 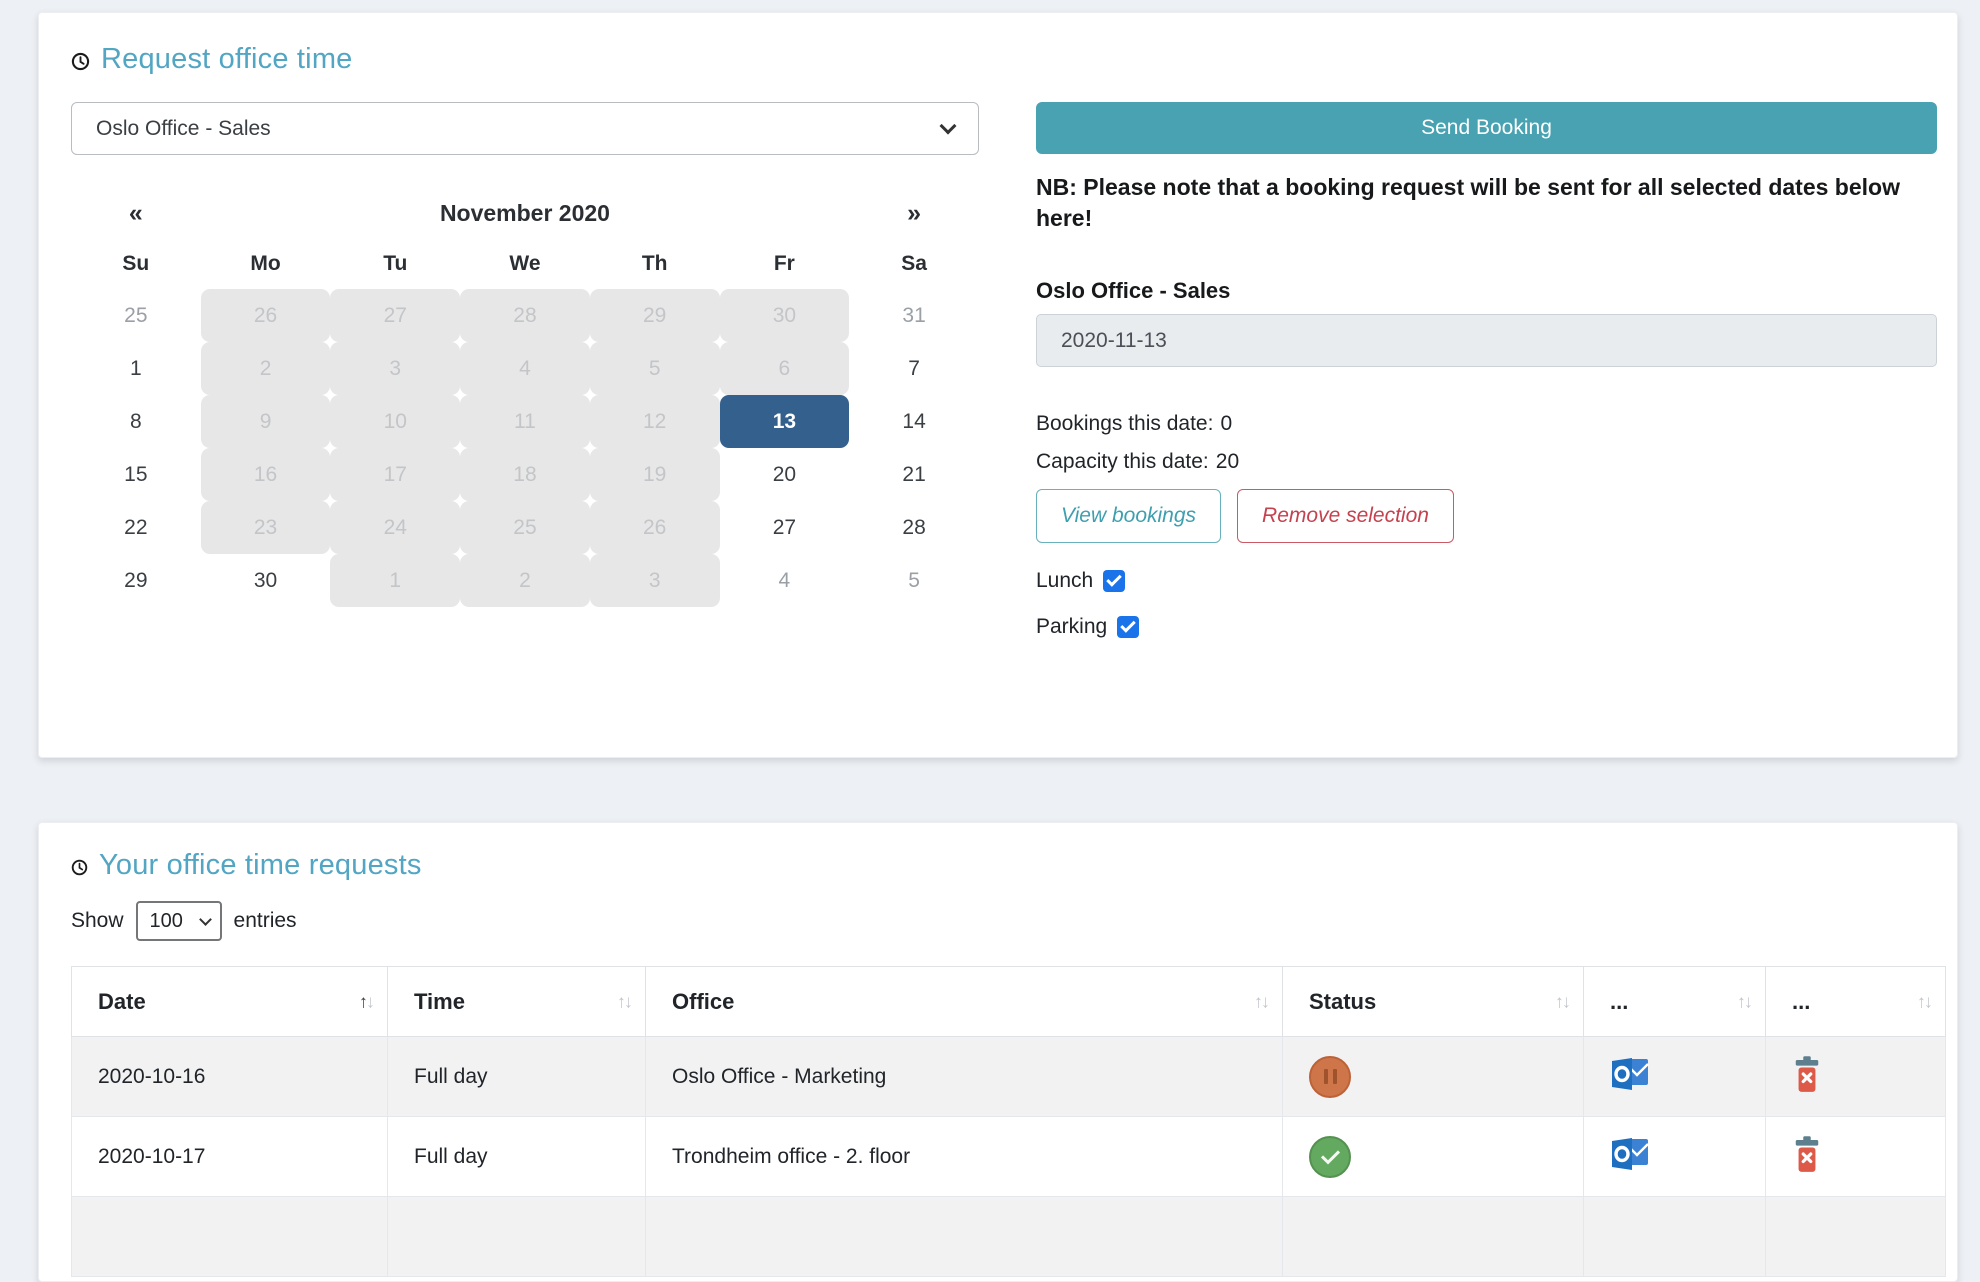 What do you see at coordinates (1007, 921) in the screenshot?
I see `entries-control: Show 100 entries` at bounding box center [1007, 921].